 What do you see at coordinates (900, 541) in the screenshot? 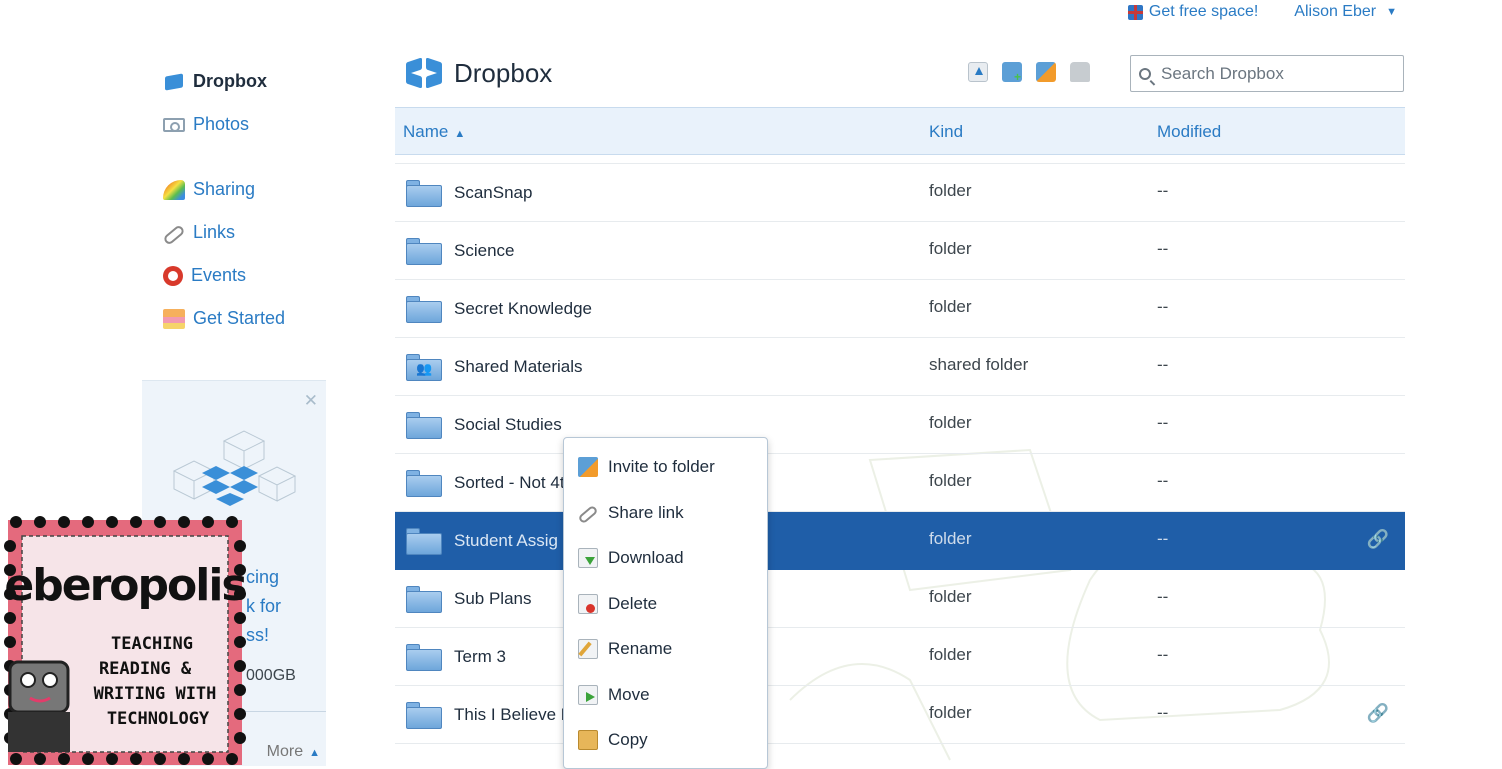
I see `table-row-selected: Student Assig folder -- 🔗` at bounding box center [900, 541].